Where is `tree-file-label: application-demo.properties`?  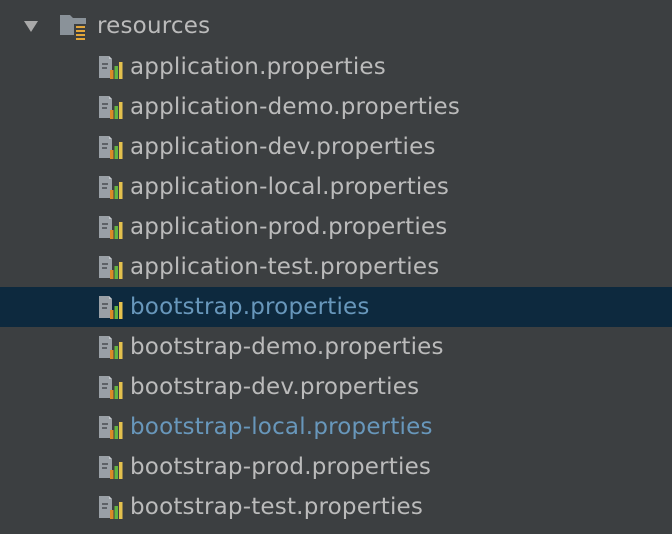 tree-file-label: application-demo.properties is located at coordinates (295, 107).